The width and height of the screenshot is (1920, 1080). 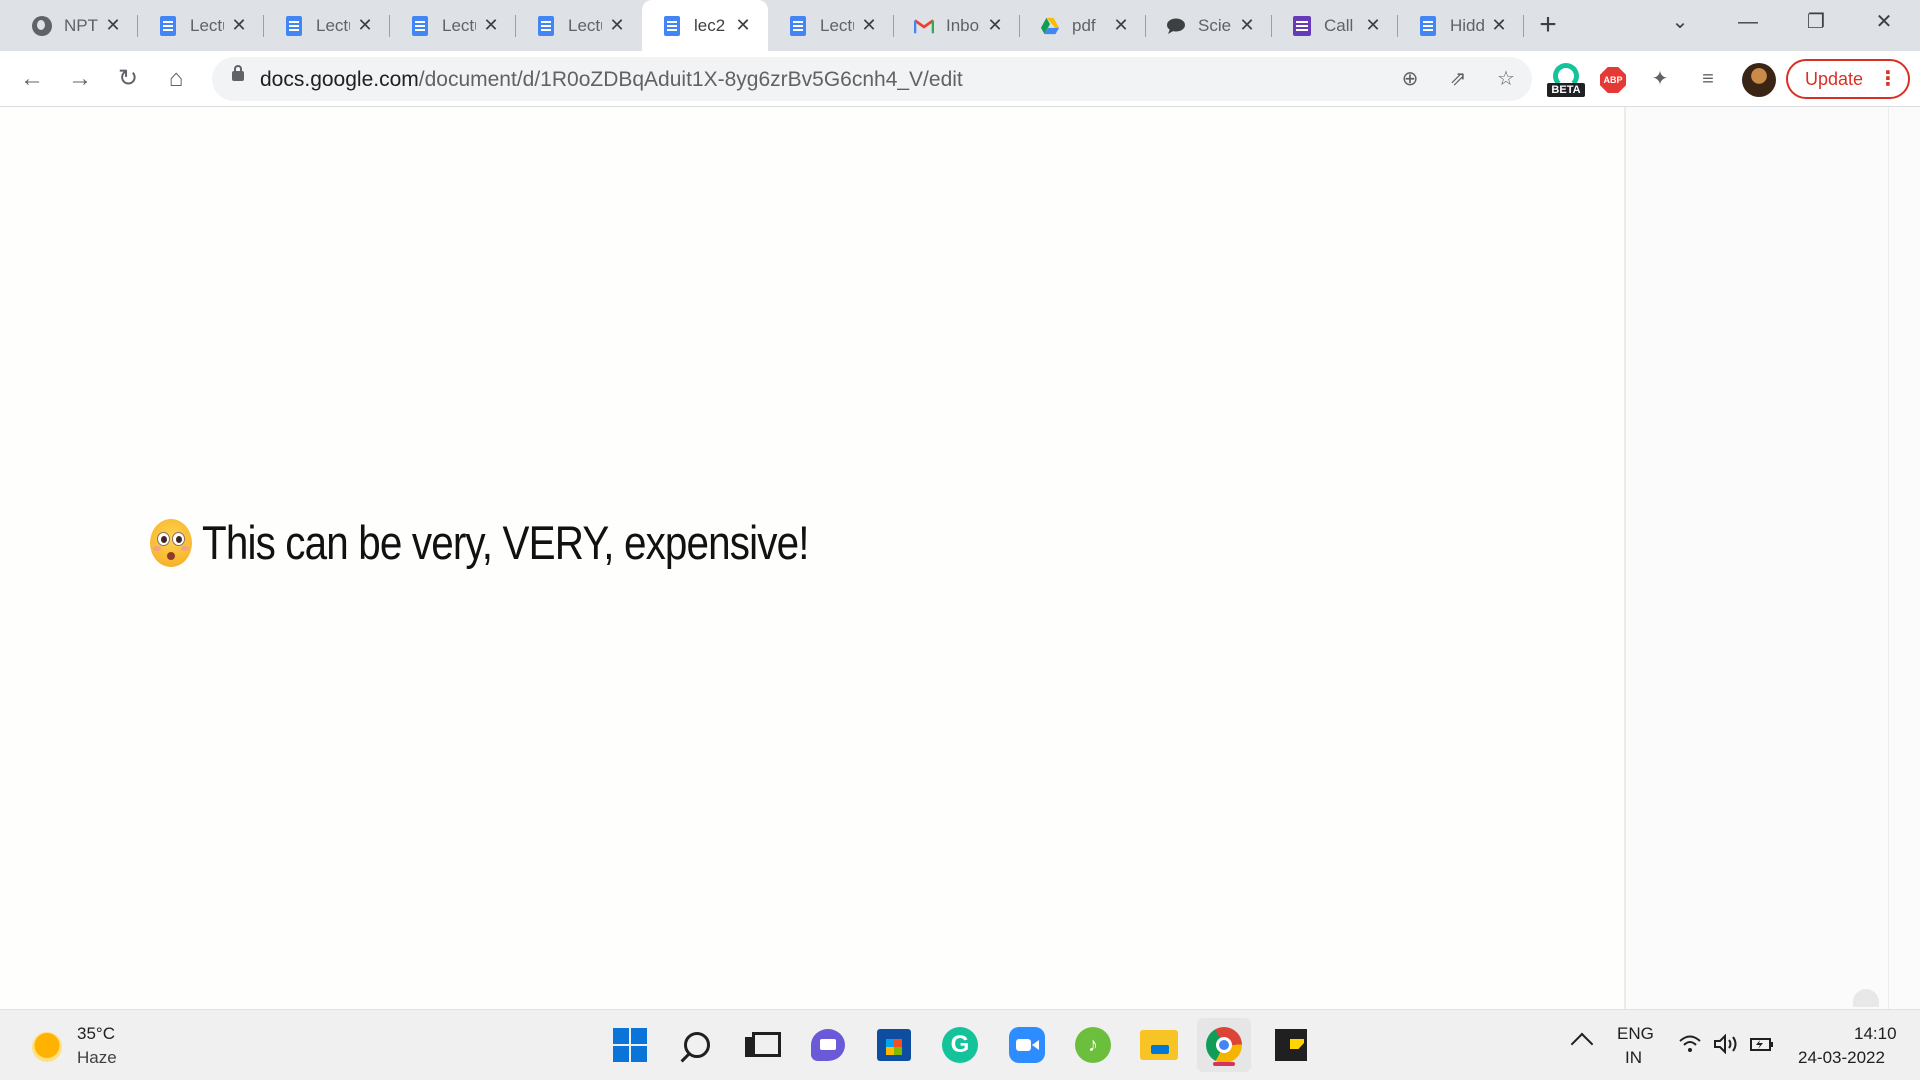 I want to click on minimize-icon: —, so click(x=1748, y=22).